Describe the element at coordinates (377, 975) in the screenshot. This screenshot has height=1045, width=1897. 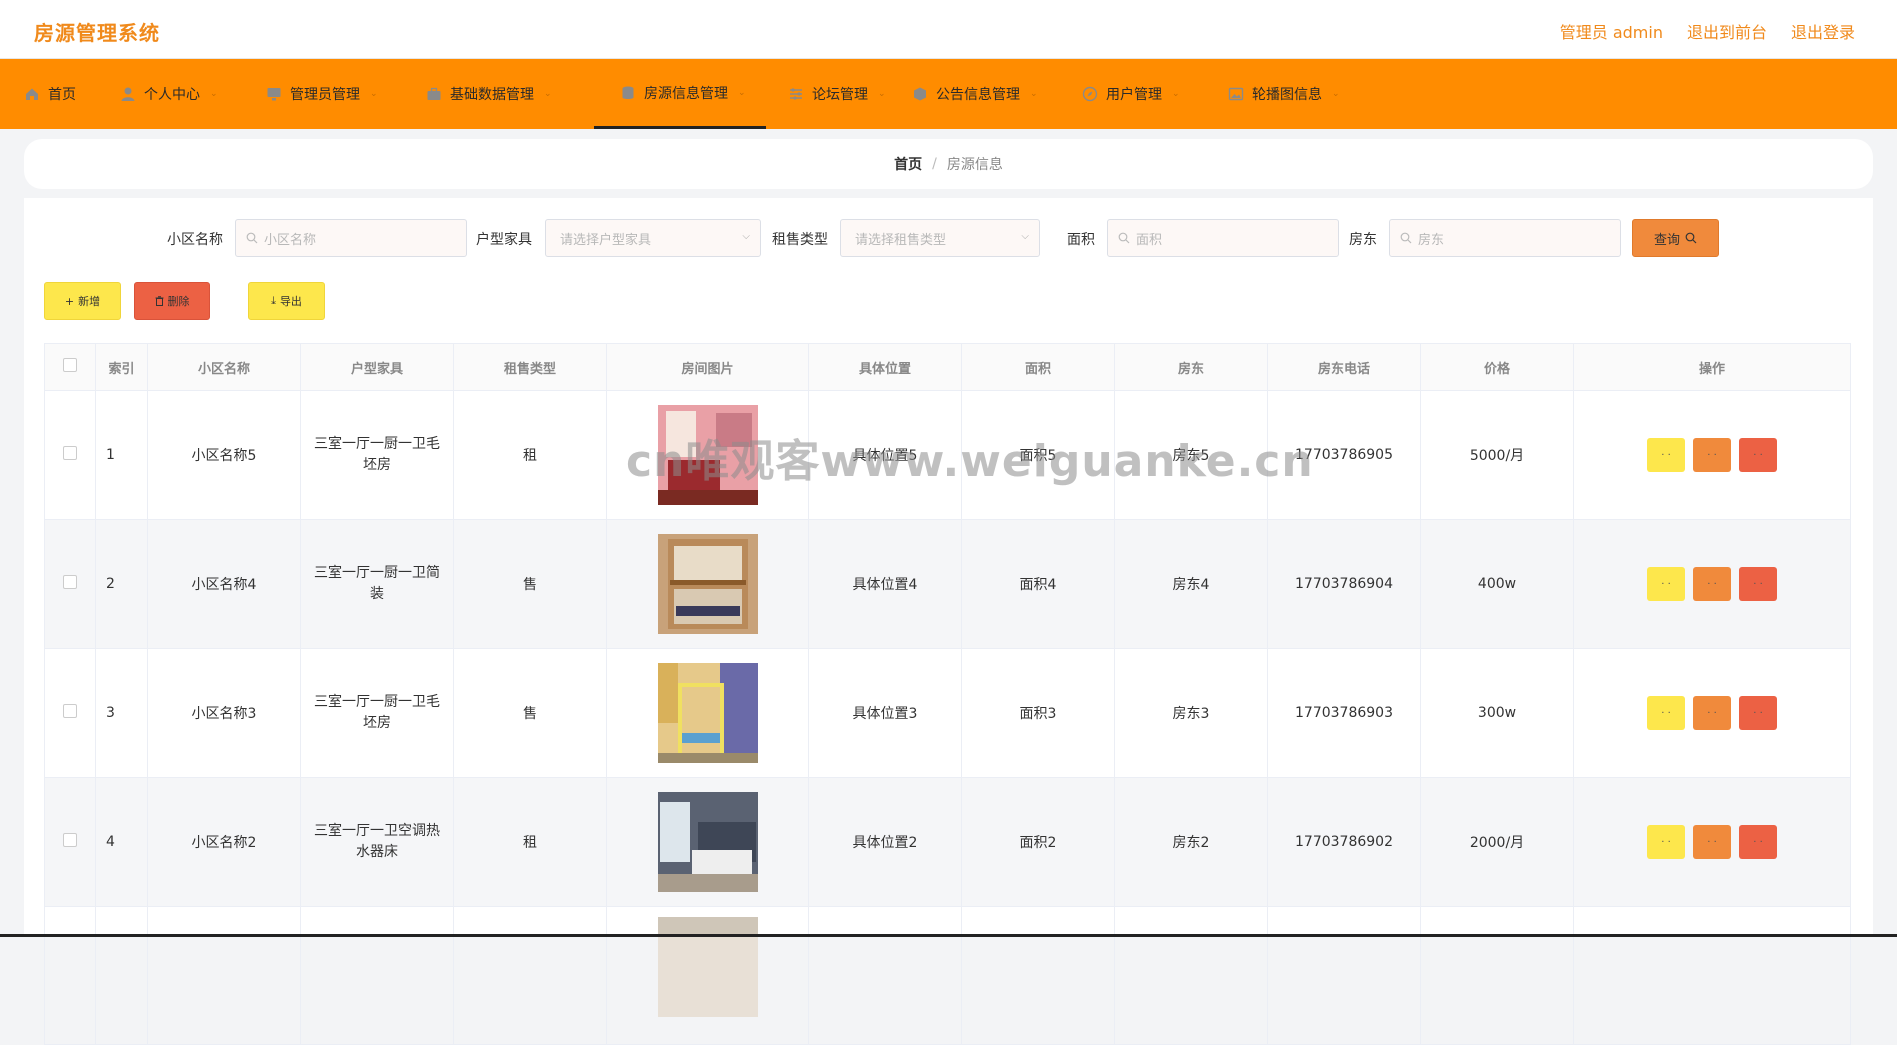
I see `layout-cell` at that location.